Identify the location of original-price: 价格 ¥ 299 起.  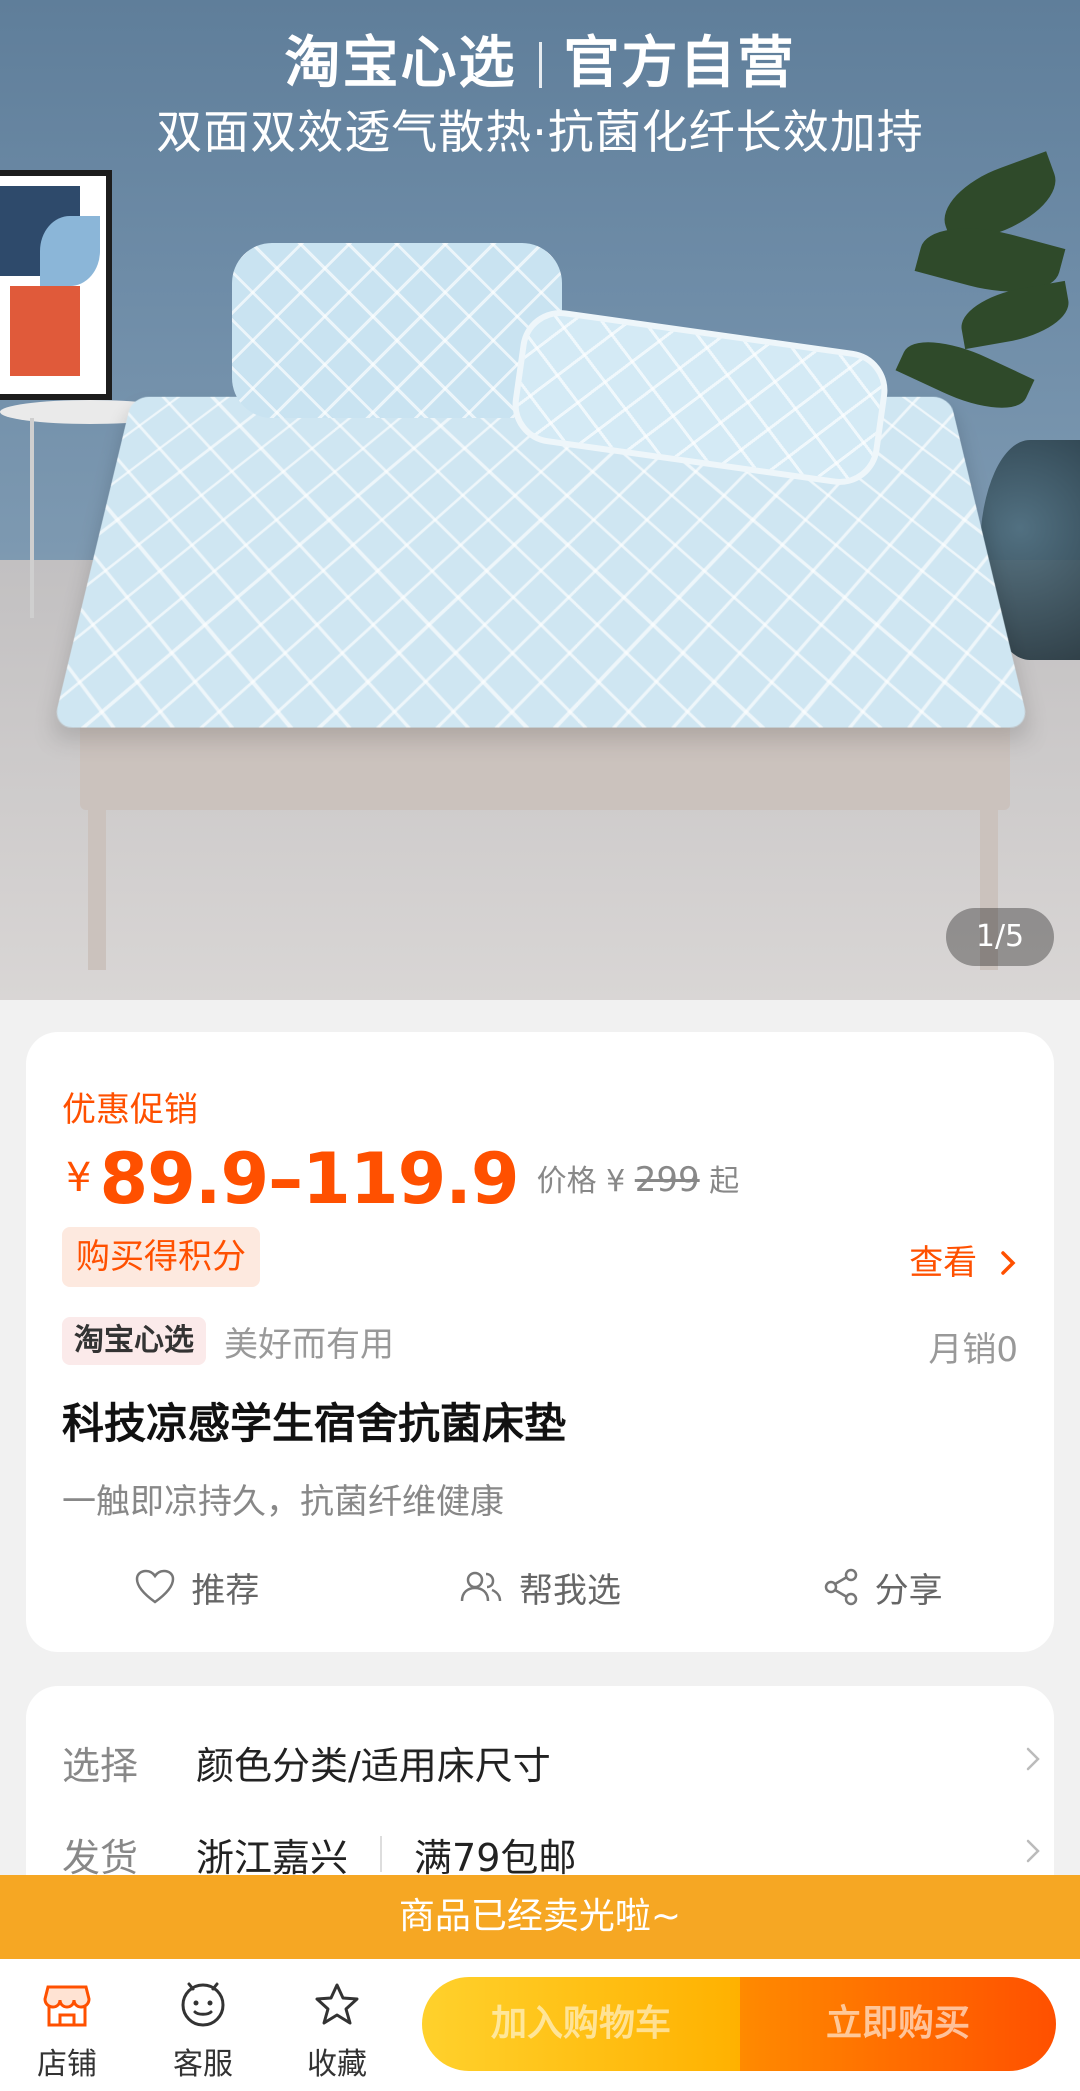
(638, 1180).